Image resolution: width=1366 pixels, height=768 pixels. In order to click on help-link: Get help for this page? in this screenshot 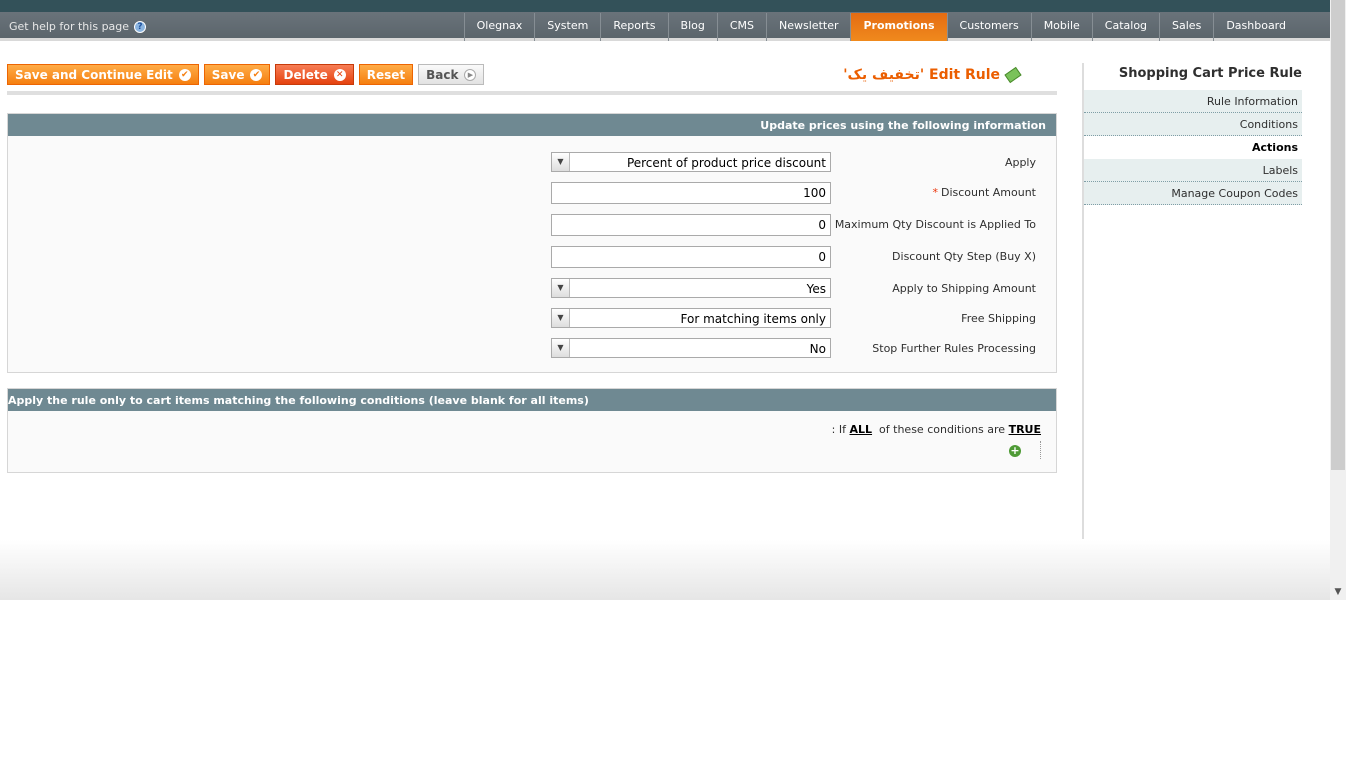, I will do `click(78, 26)`.